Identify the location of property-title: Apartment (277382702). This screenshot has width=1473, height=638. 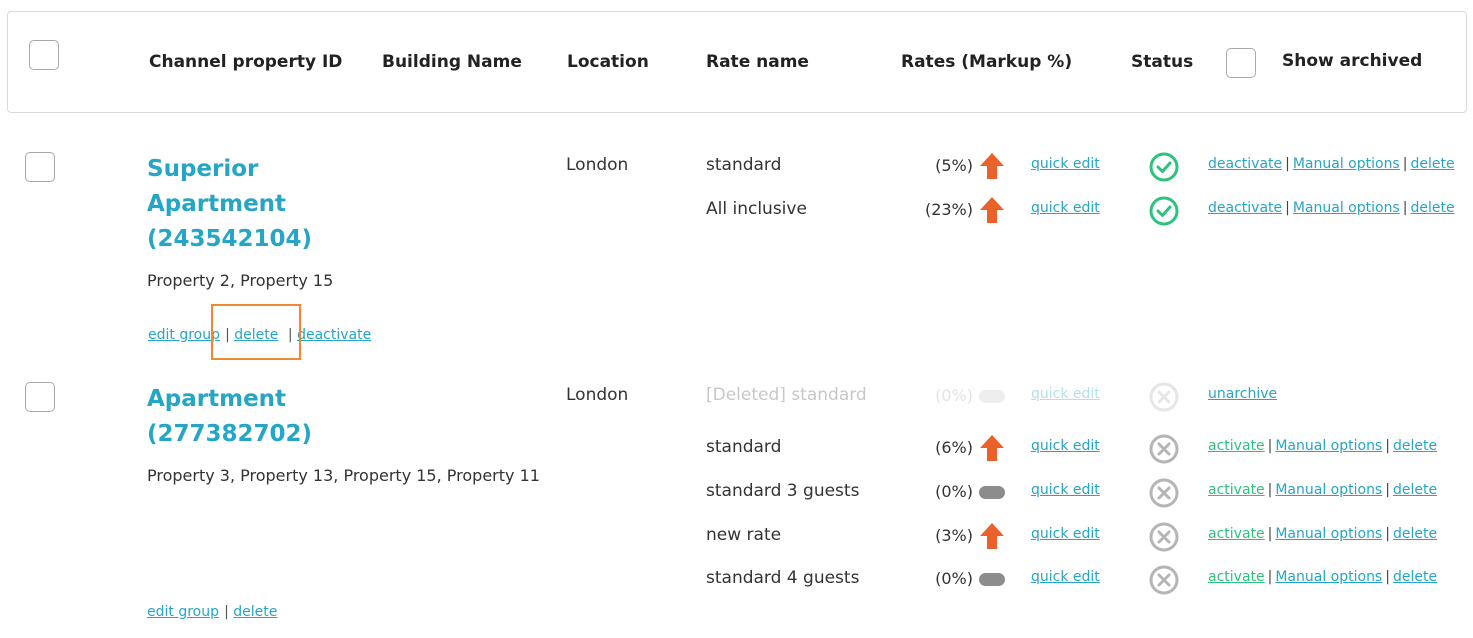
(229, 417).